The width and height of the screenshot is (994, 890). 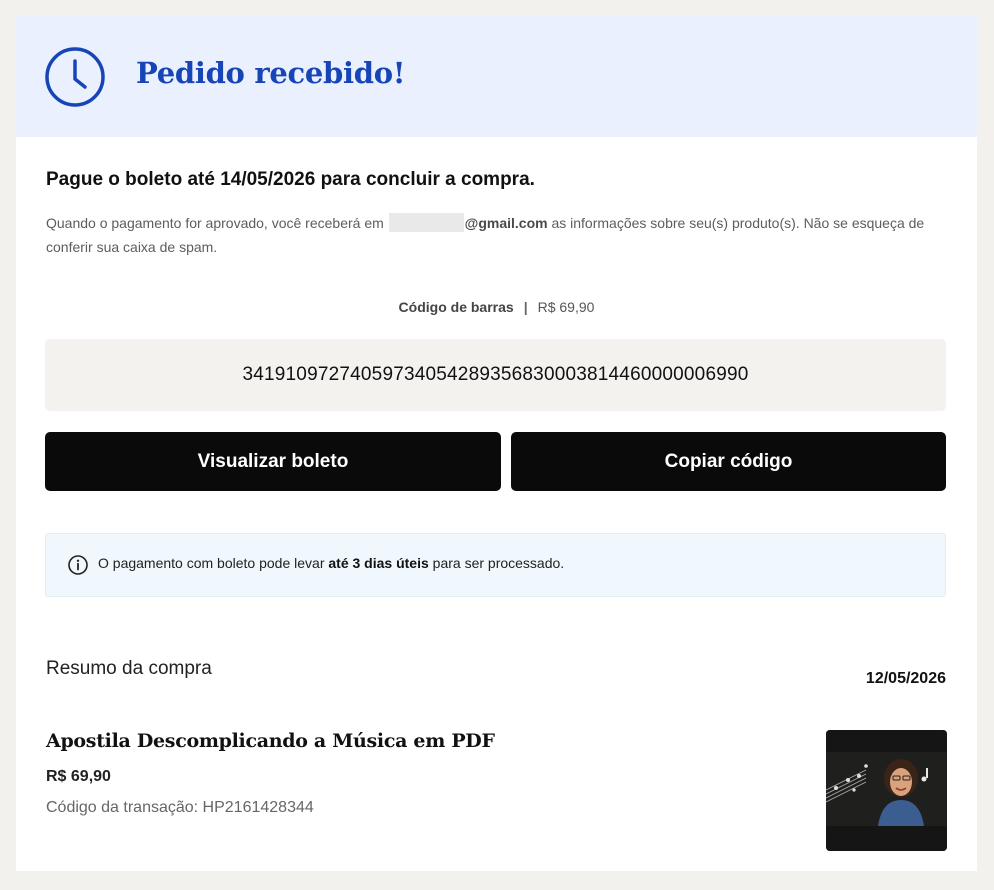 What do you see at coordinates (378, 563) in the screenshot?
I see `info-text-highlight: até 3 dias úteis` at bounding box center [378, 563].